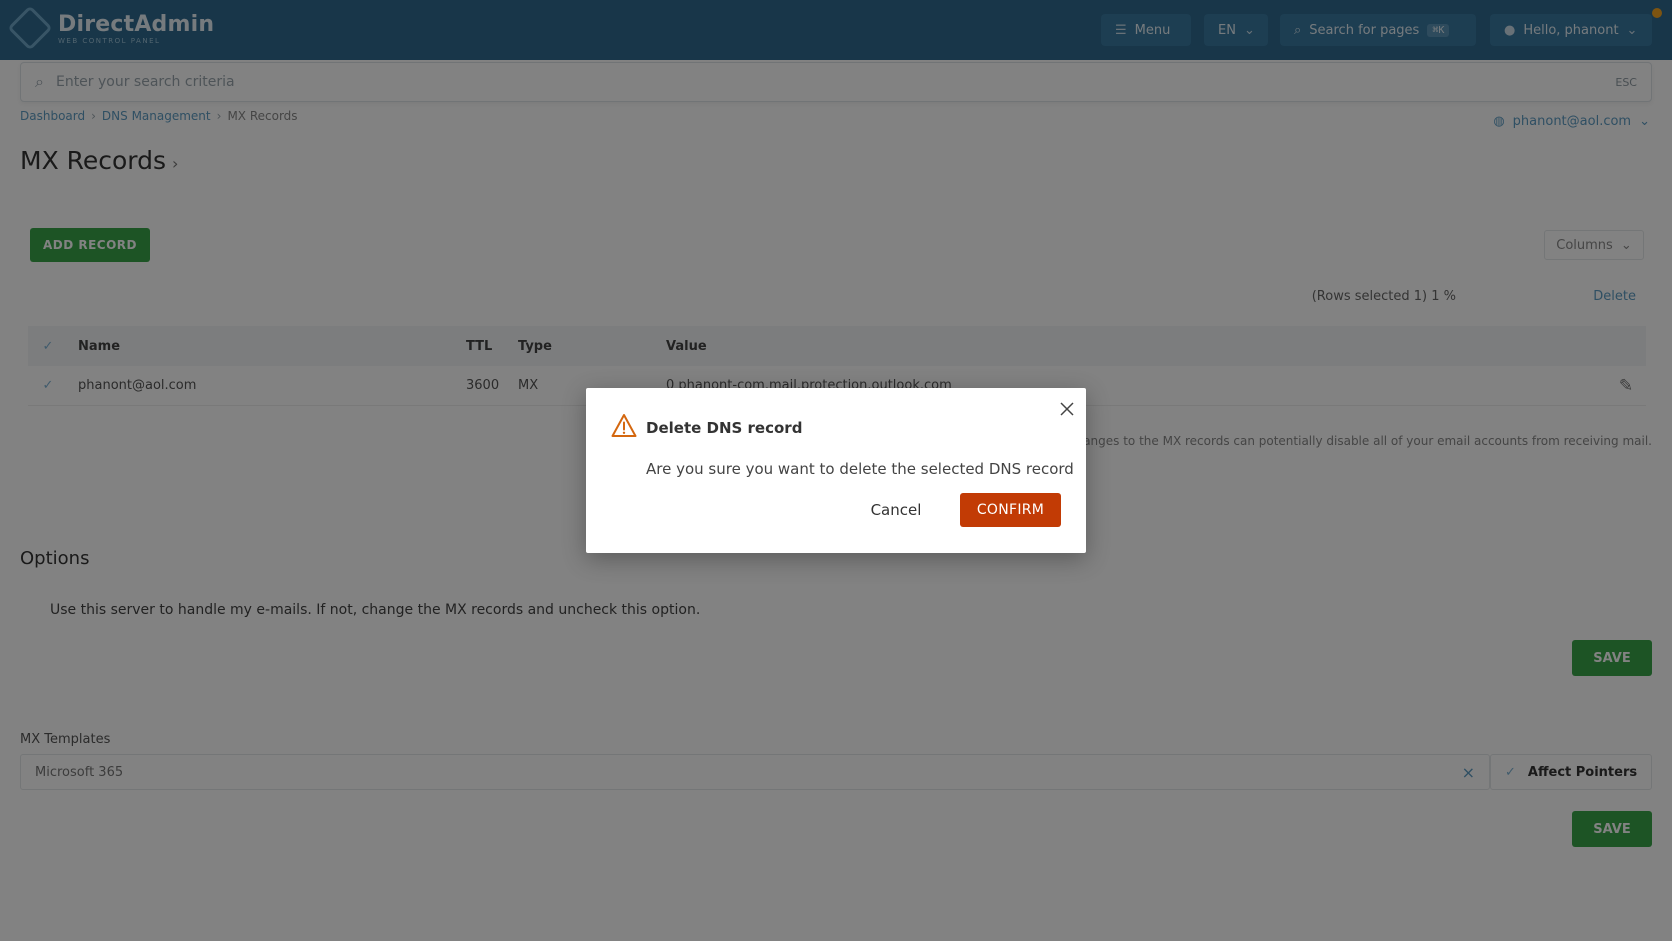 Image resolution: width=1672 pixels, height=941 pixels. What do you see at coordinates (724, 428) in the screenshot?
I see `dialog-title: Delete DNS record` at bounding box center [724, 428].